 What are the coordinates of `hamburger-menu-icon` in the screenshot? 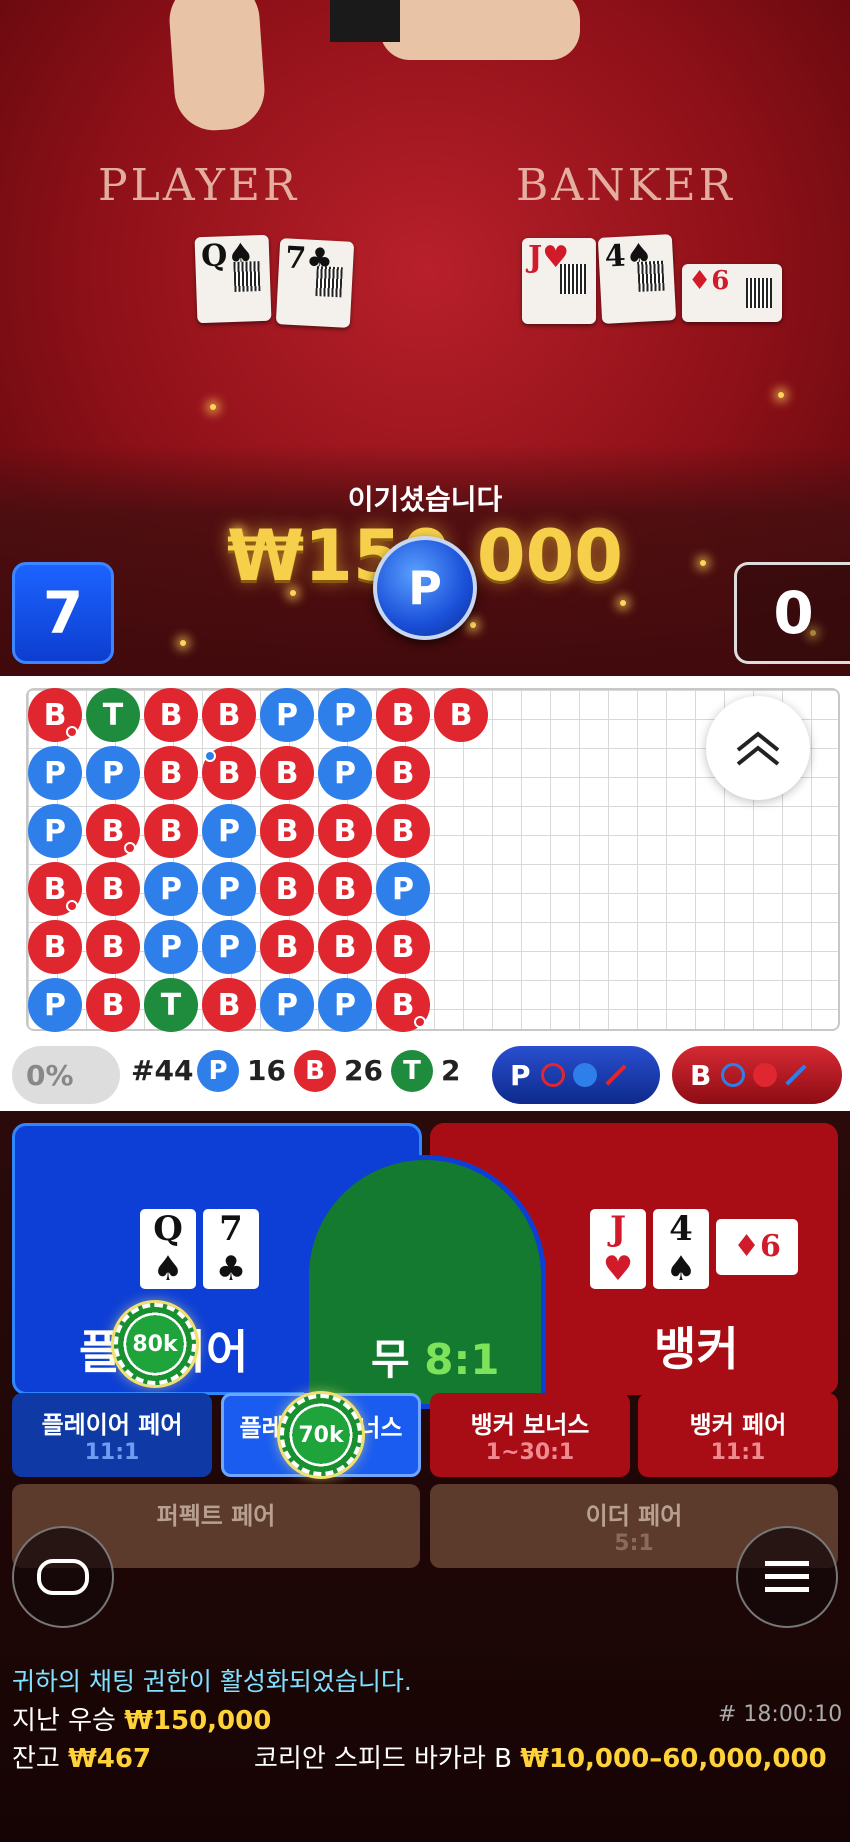 It's located at (787, 1576).